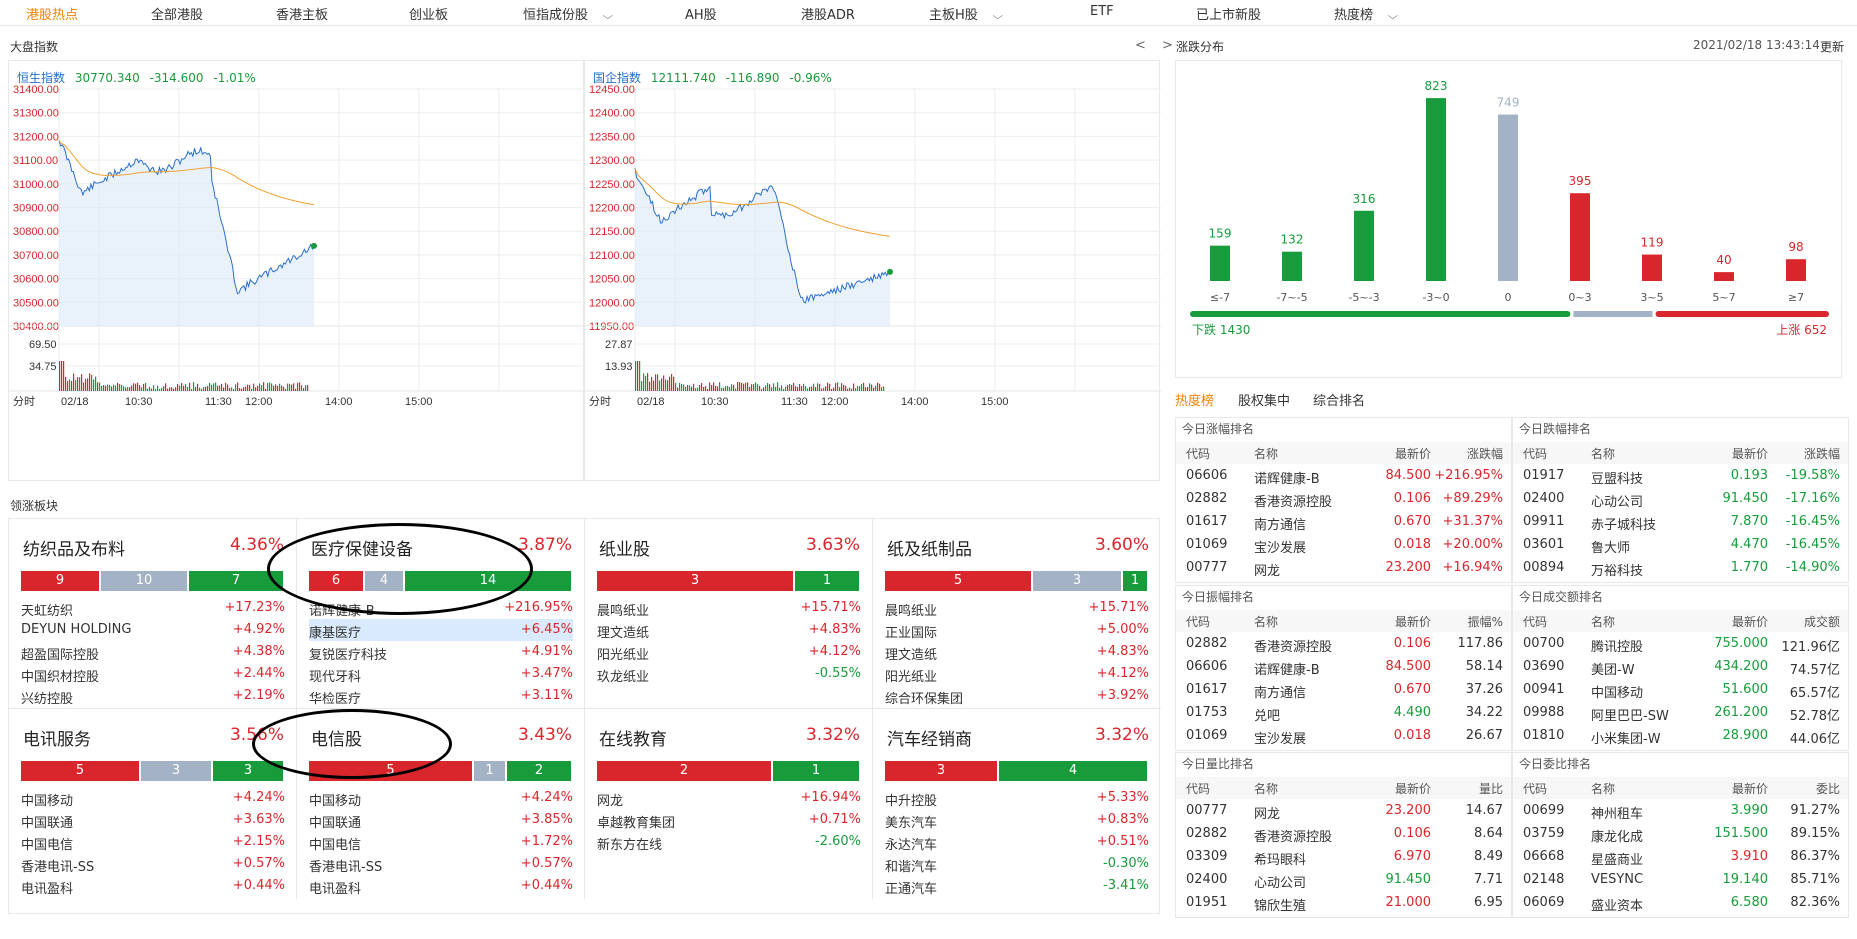 The width and height of the screenshot is (1857, 939). Describe the element at coordinates (1680, 499) in the screenshot. I see `ranking-row: 02400 心动公司 91.450 -17.16%` at that location.